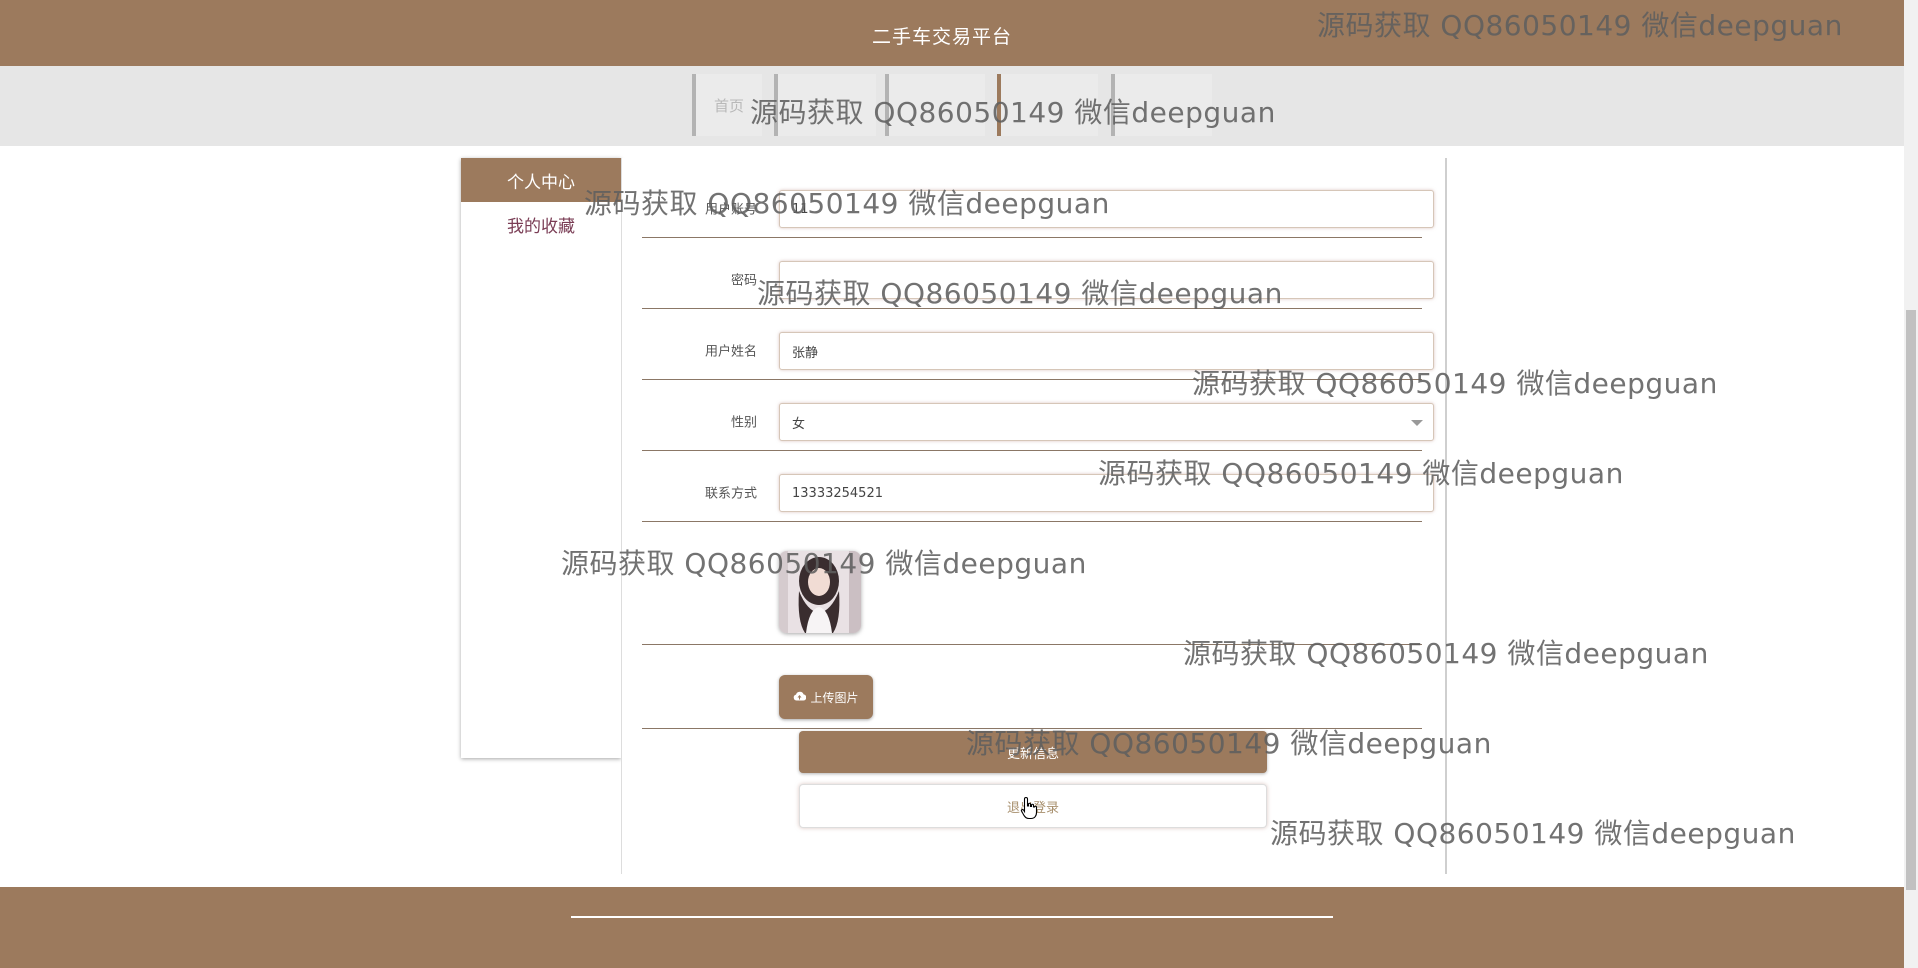 Image resolution: width=1918 pixels, height=968 pixels. Describe the element at coordinates (1417, 423) in the screenshot. I see `chevron-down-icon` at that location.